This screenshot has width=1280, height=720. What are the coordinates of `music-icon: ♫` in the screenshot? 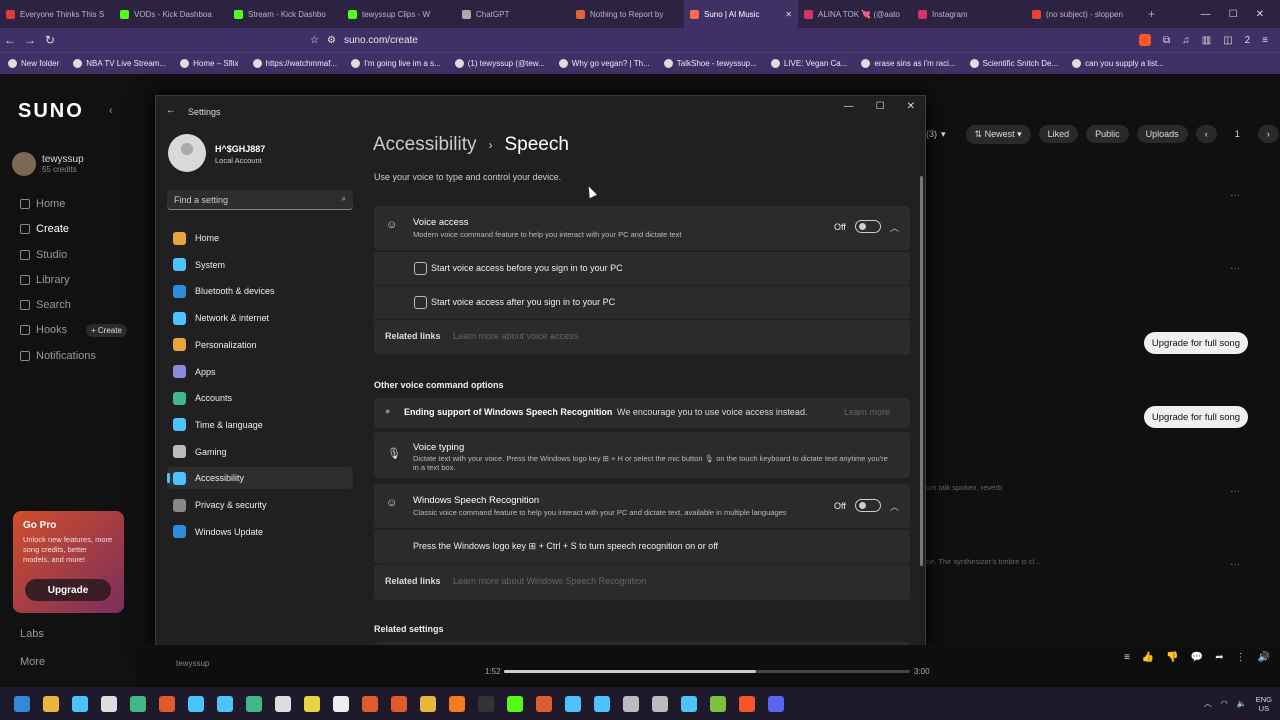 It's located at (1186, 40).